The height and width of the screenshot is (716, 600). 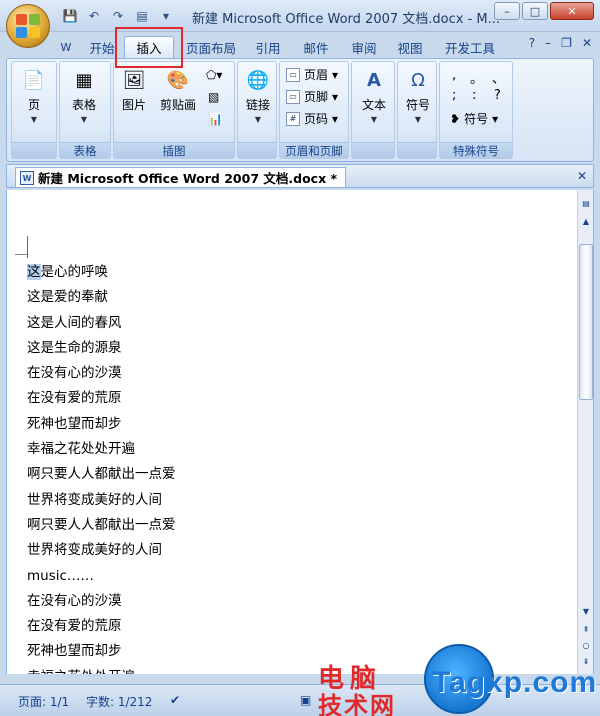 What do you see at coordinates (213, 97) in the screenshot?
I see `smartart-button: ▧` at bounding box center [213, 97].